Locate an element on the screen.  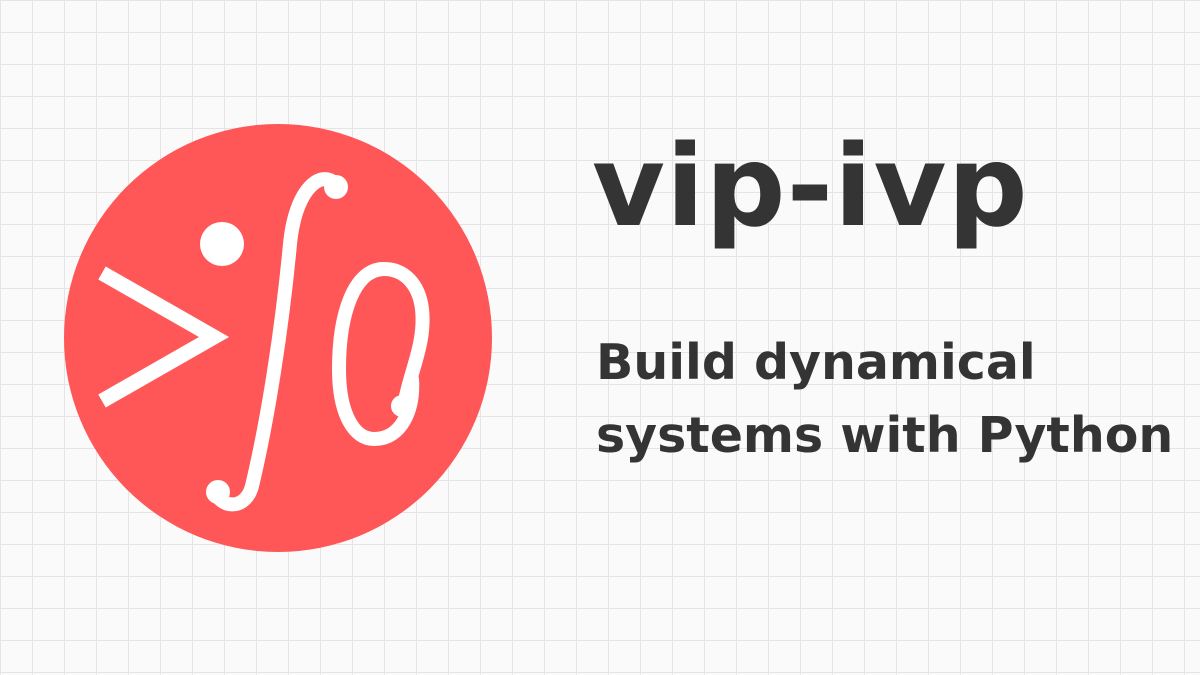
integral-top-terminal is located at coordinates (336, 187).